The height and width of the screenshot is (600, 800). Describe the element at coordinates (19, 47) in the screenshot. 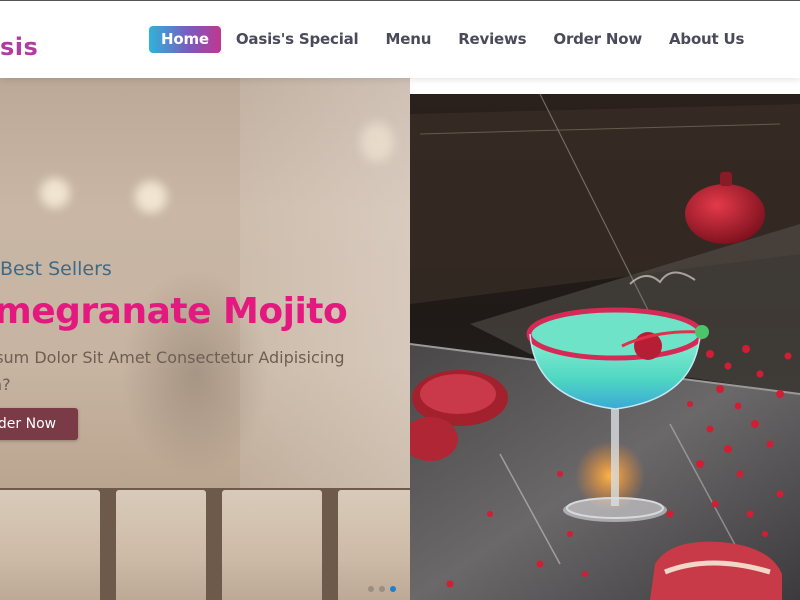

I see `brand-logo: sis` at that location.